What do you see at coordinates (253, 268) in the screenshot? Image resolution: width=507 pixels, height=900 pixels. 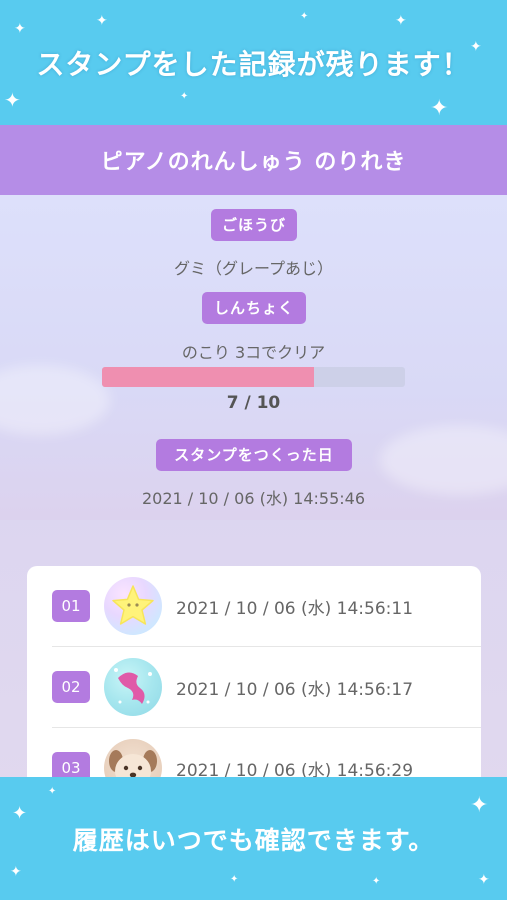 I see `reward-value: グミ（グレープあじ）` at bounding box center [253, 268].